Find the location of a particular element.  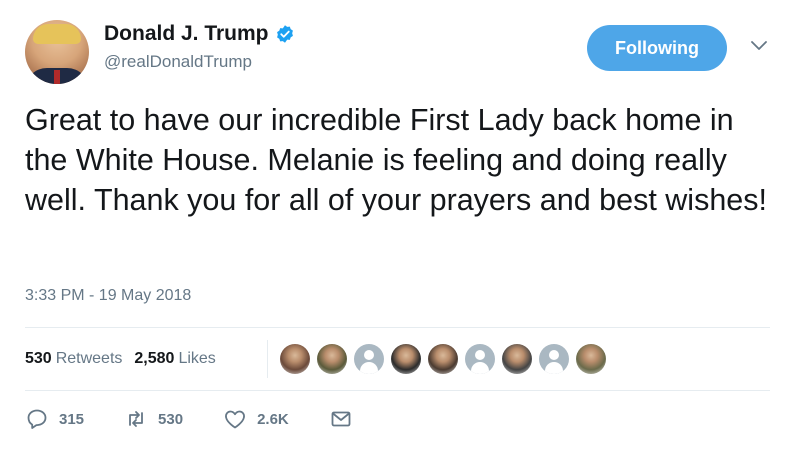

envelope-icon is located at coordinates (341, 419).